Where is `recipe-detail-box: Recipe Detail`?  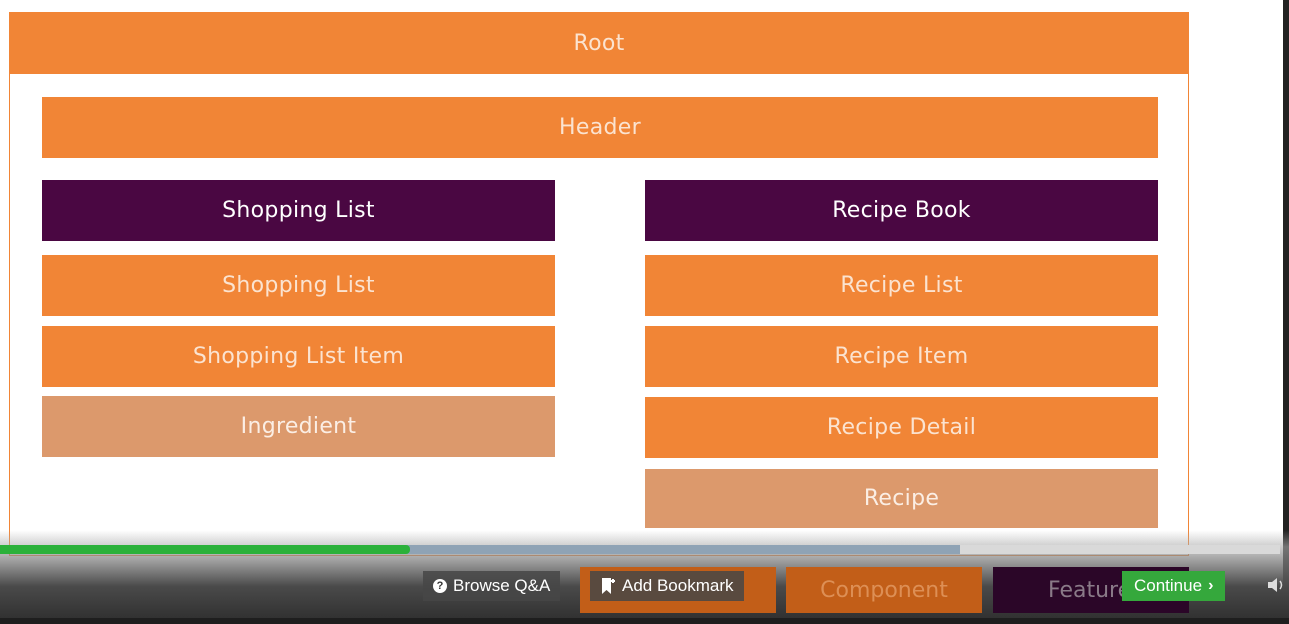
recipe-detail-box: Recipe Detail is located at coordinates (901, 427).